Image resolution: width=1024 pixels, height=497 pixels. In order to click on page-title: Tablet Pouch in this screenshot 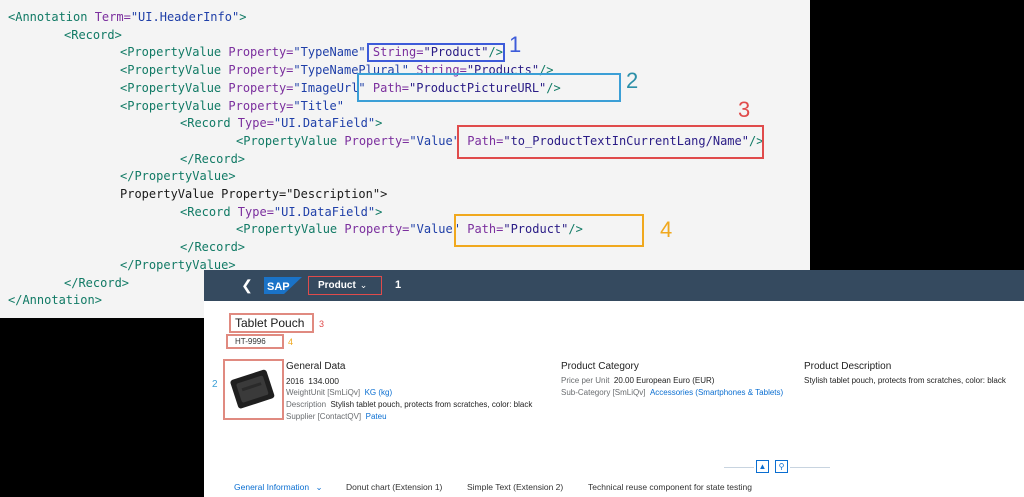, I will do `click(271, 323)`.